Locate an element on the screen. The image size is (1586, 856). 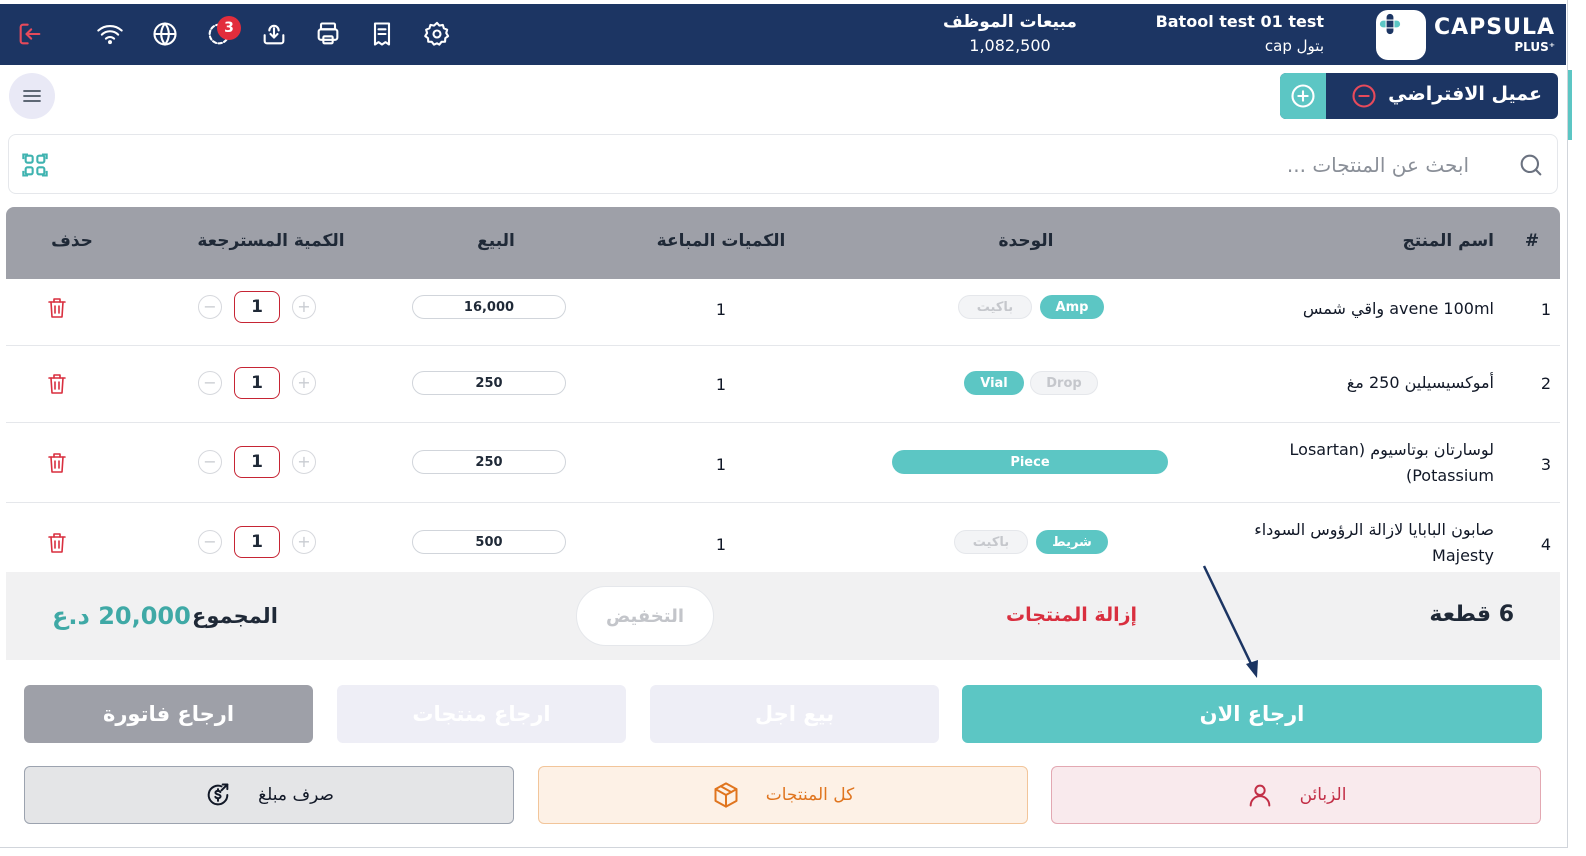
row-index: 3 is located at coordinates (1546, 464).